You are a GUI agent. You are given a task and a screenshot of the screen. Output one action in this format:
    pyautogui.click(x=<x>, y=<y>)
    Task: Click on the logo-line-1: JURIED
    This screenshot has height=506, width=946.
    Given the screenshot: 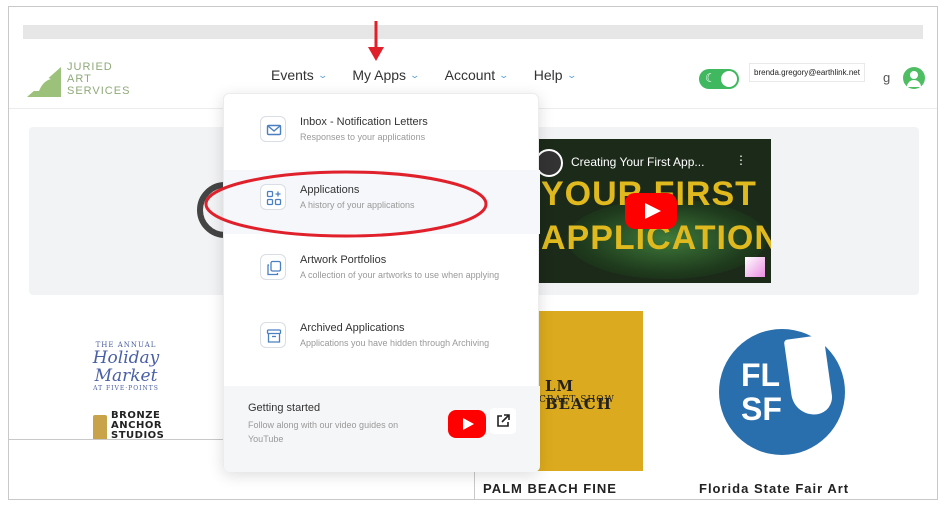 What is the action you would take?
    pyautogui.click(x=90, y=67)
    